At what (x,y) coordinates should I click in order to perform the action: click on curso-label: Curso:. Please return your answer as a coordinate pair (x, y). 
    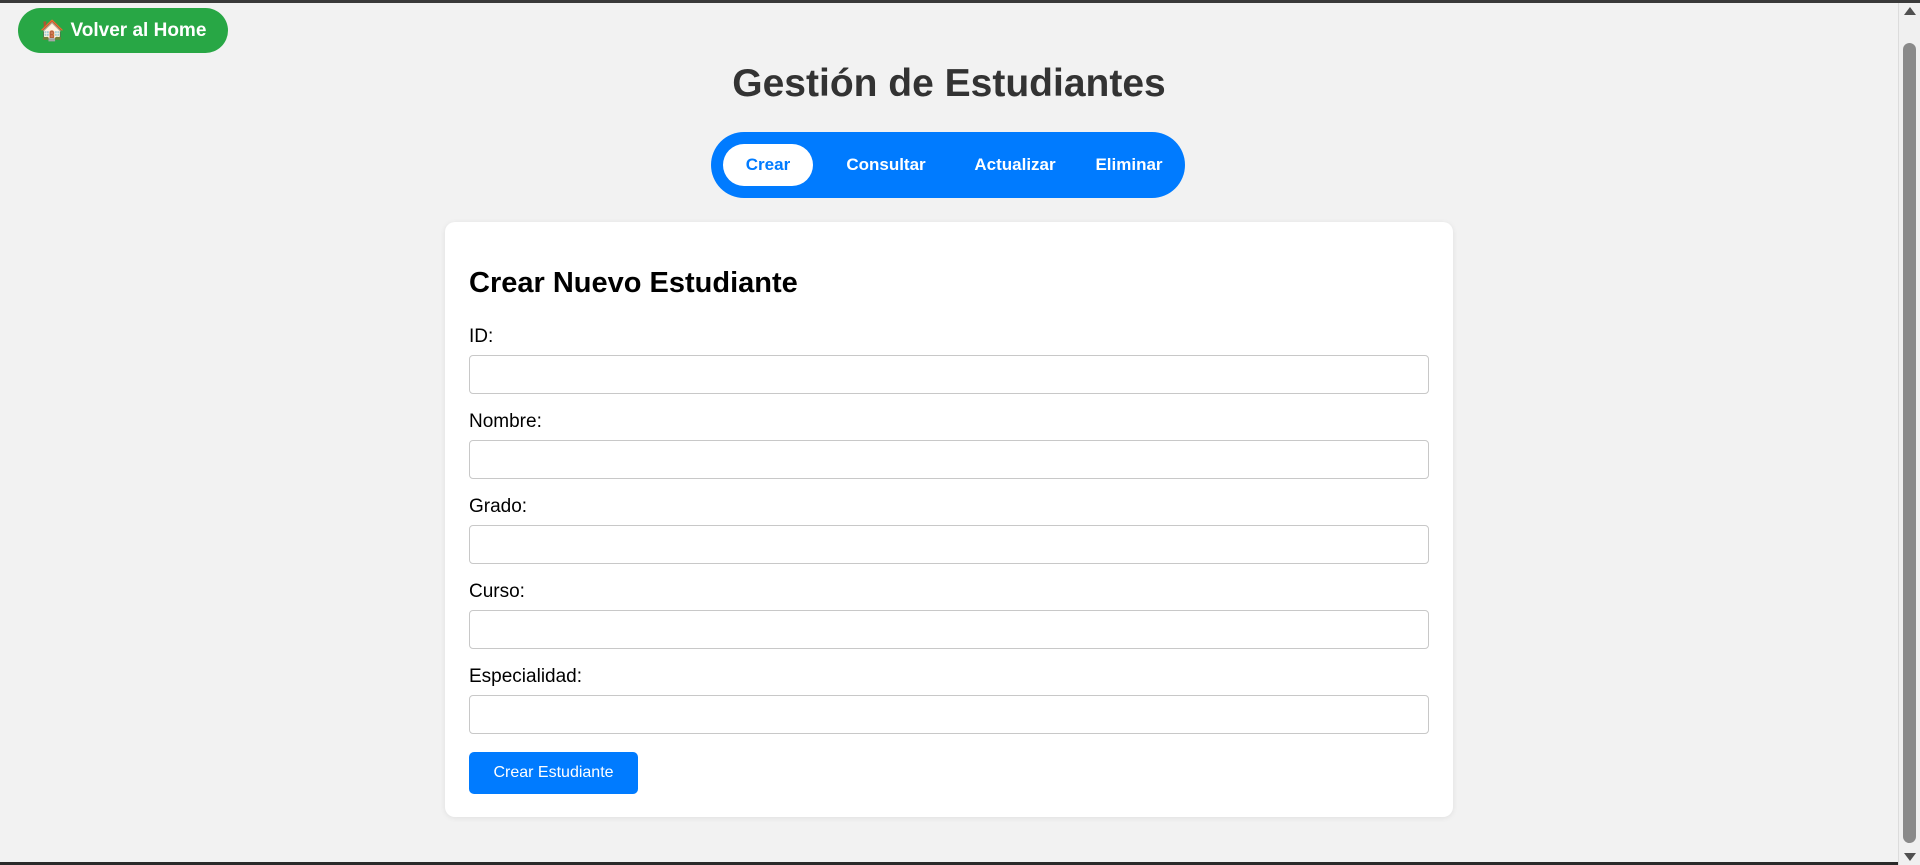
    Looking at the image, I should click on (497, 591).